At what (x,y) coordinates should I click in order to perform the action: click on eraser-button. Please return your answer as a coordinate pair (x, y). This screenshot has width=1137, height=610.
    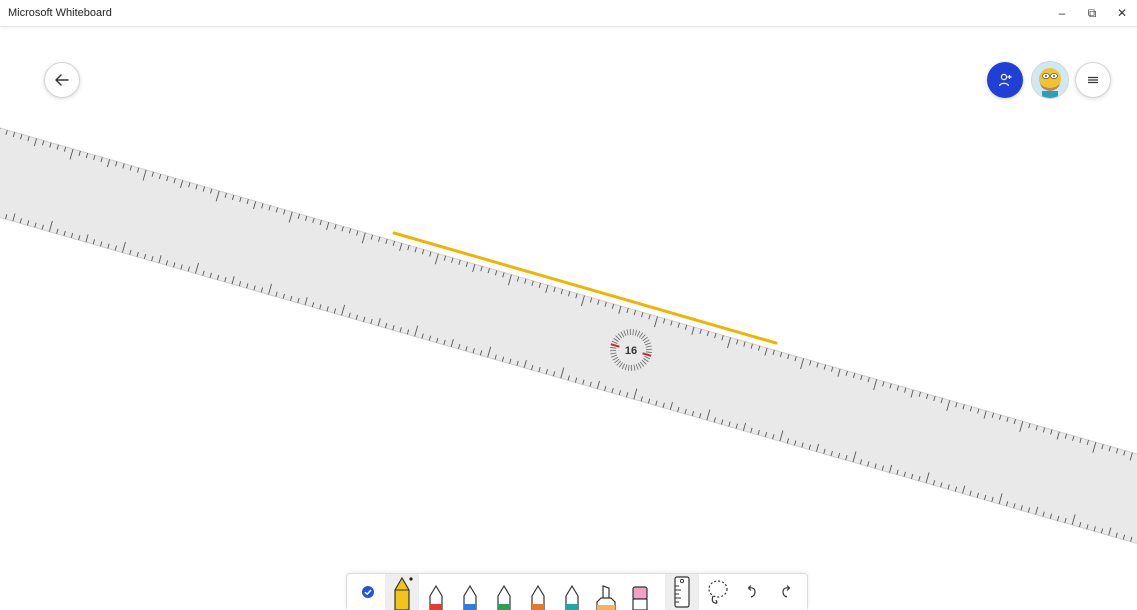
    Looking at the image, I should click on (640, 592).